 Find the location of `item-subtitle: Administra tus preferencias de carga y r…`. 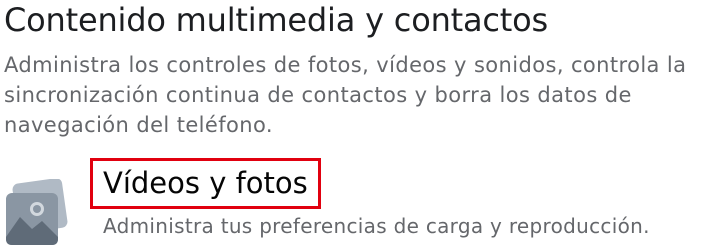

item-subtitle: Administra tus preferencias de carga y r… is located at coordinates (376, 226).